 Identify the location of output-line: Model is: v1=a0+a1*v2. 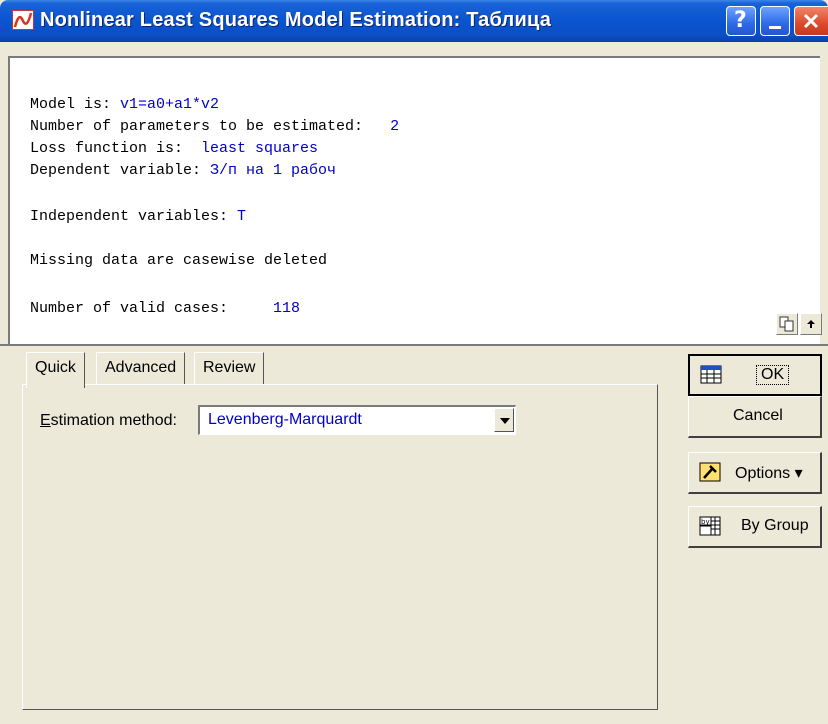
(125, 104).